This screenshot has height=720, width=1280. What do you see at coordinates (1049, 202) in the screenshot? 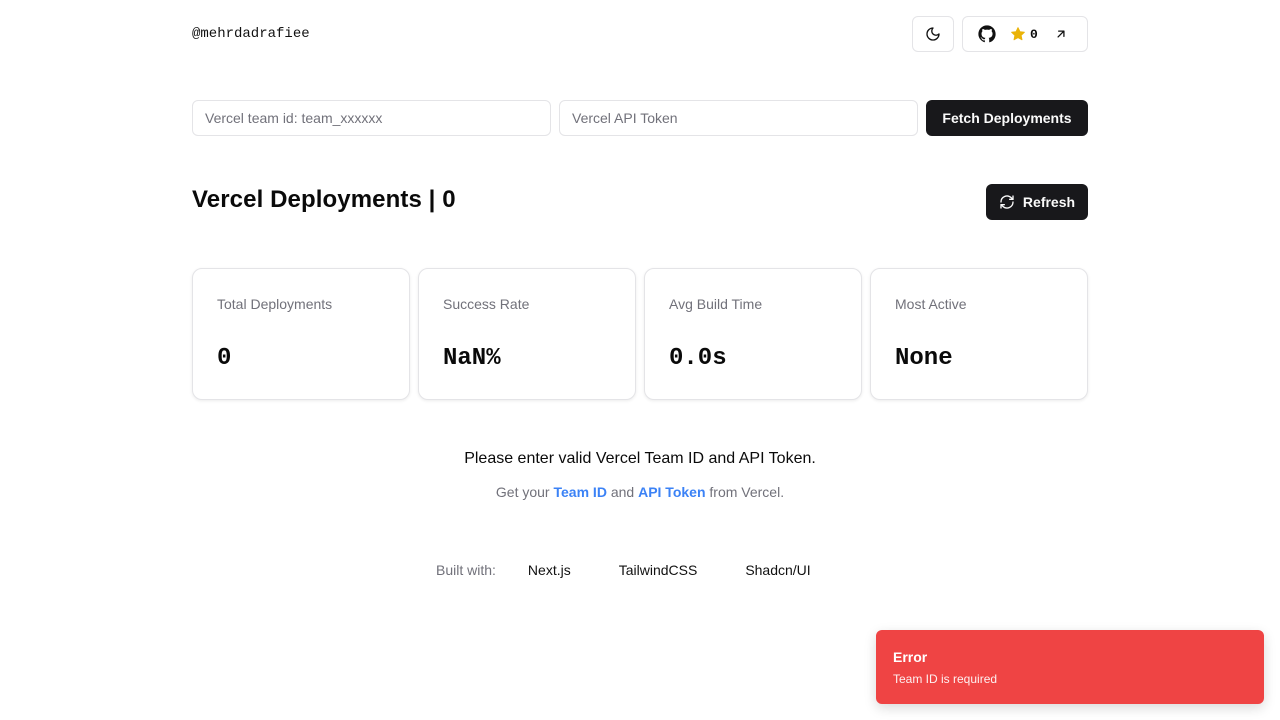
I see `refresh-label: Refresh` at bounding box center [1049, 202].